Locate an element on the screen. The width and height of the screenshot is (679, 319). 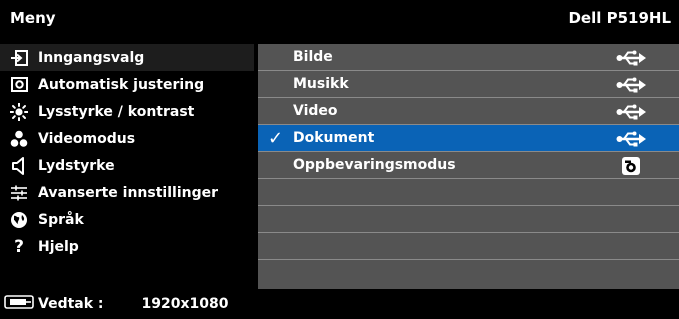
sidebar-item-language: Språk is located at coordinates (127, 219).